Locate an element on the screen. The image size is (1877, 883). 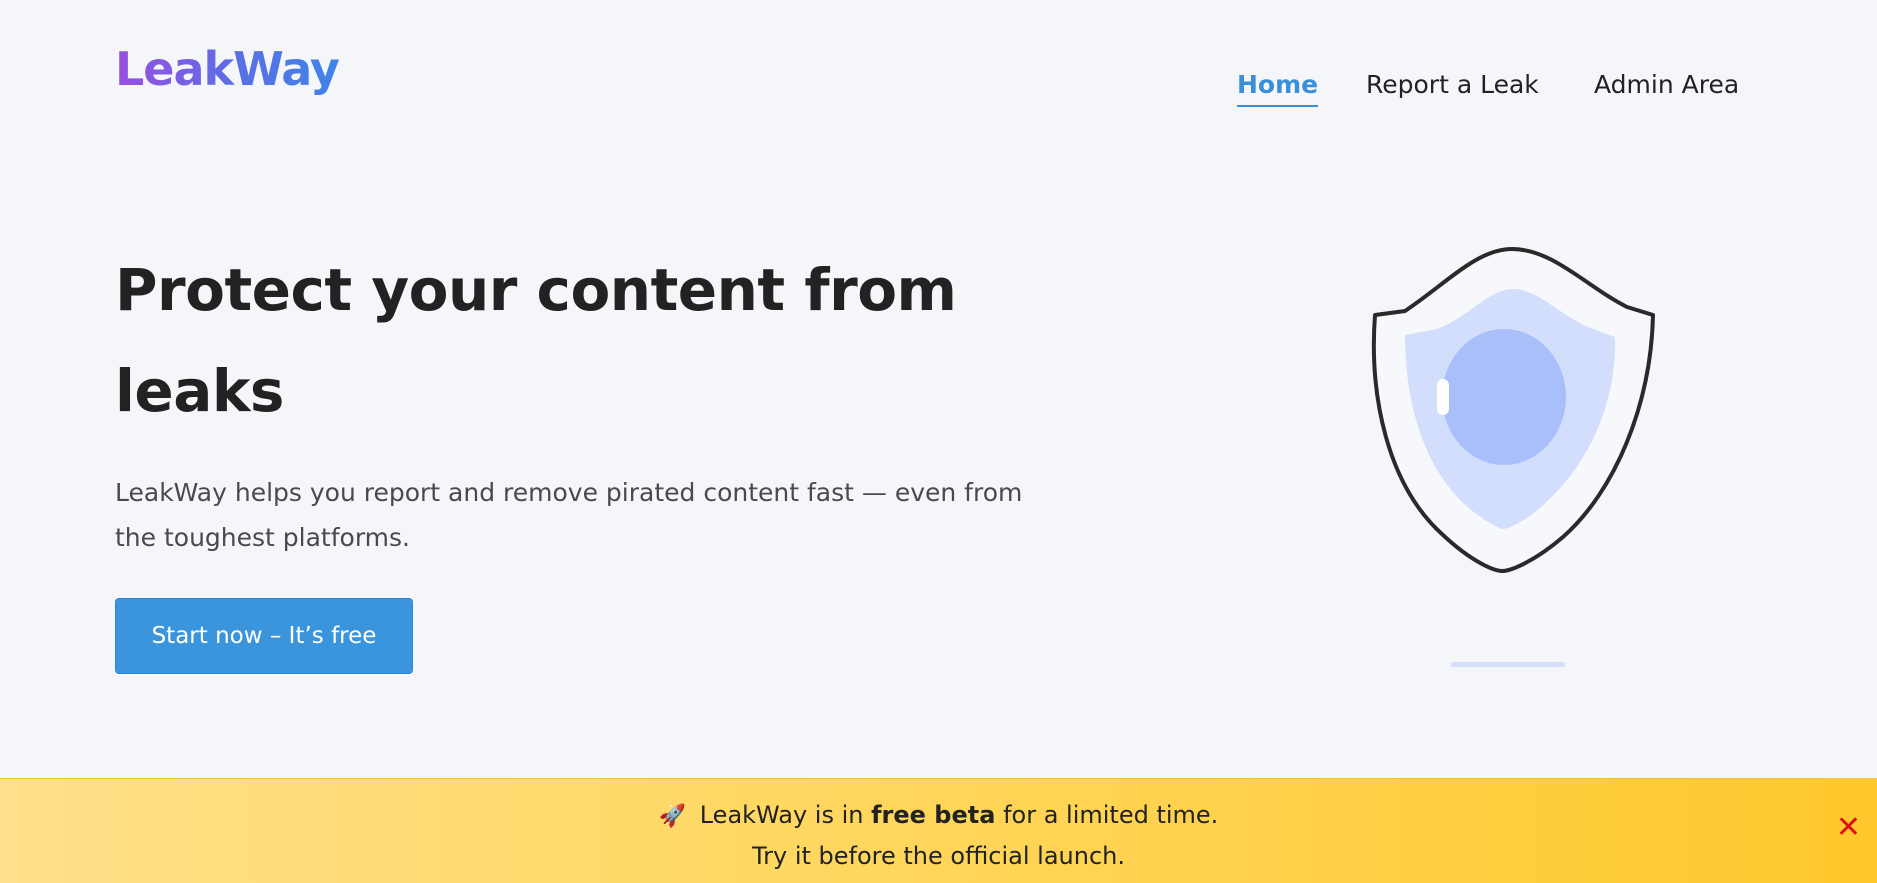
shield-icon is located at coordinates (1515, 410).